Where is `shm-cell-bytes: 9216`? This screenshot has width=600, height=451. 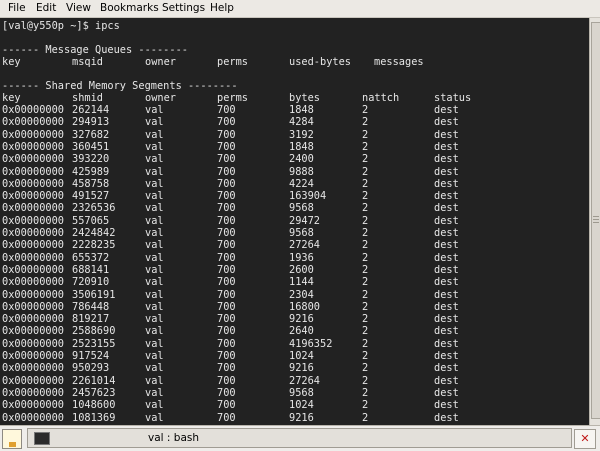
shm-cell-bytes: 9216 is located at coordinates (301, 319).